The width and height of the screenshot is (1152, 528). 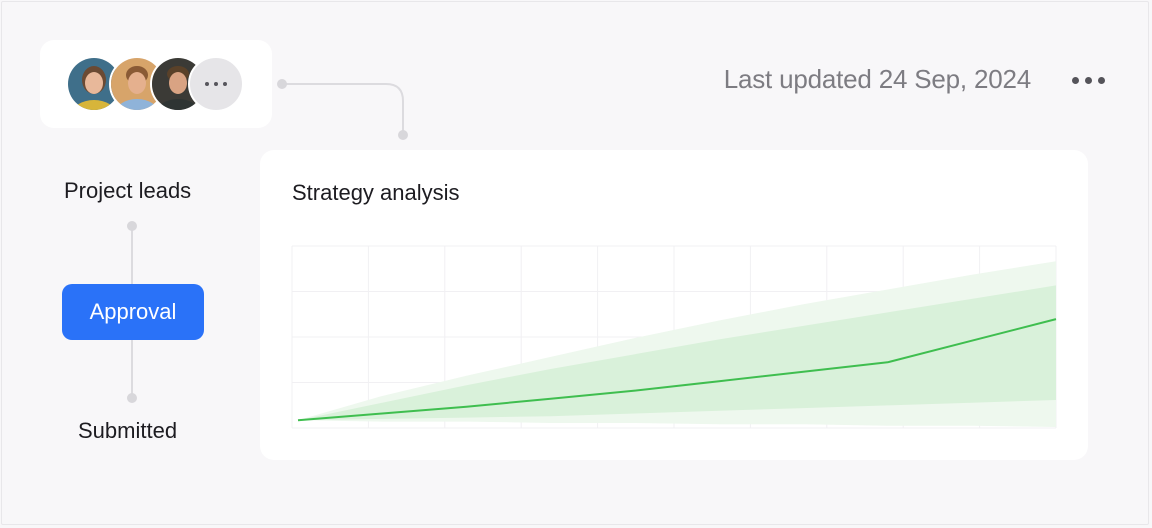 What do you see at coordinates (156, 84) in the screenshot?
I see `team-avatars-card` at bounding box center [156, 84].